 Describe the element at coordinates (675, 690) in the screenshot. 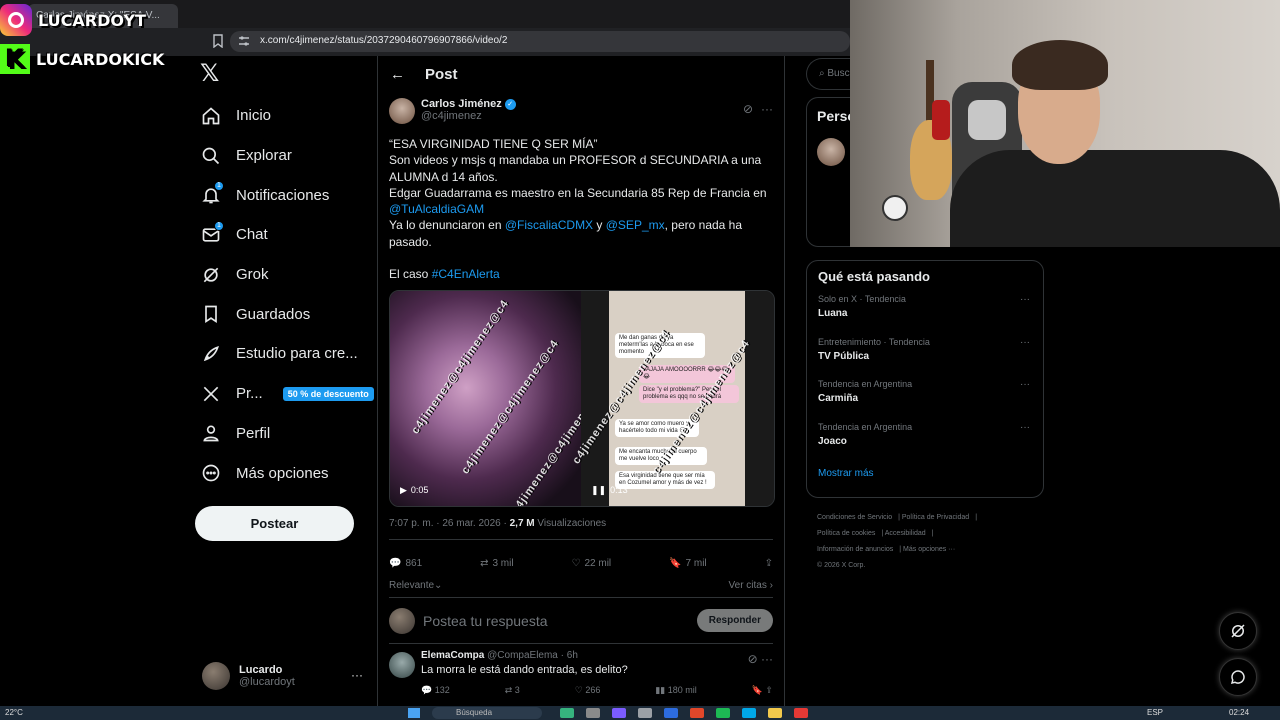

I see `reply-views: ▮▮ 180 mil` at that location.